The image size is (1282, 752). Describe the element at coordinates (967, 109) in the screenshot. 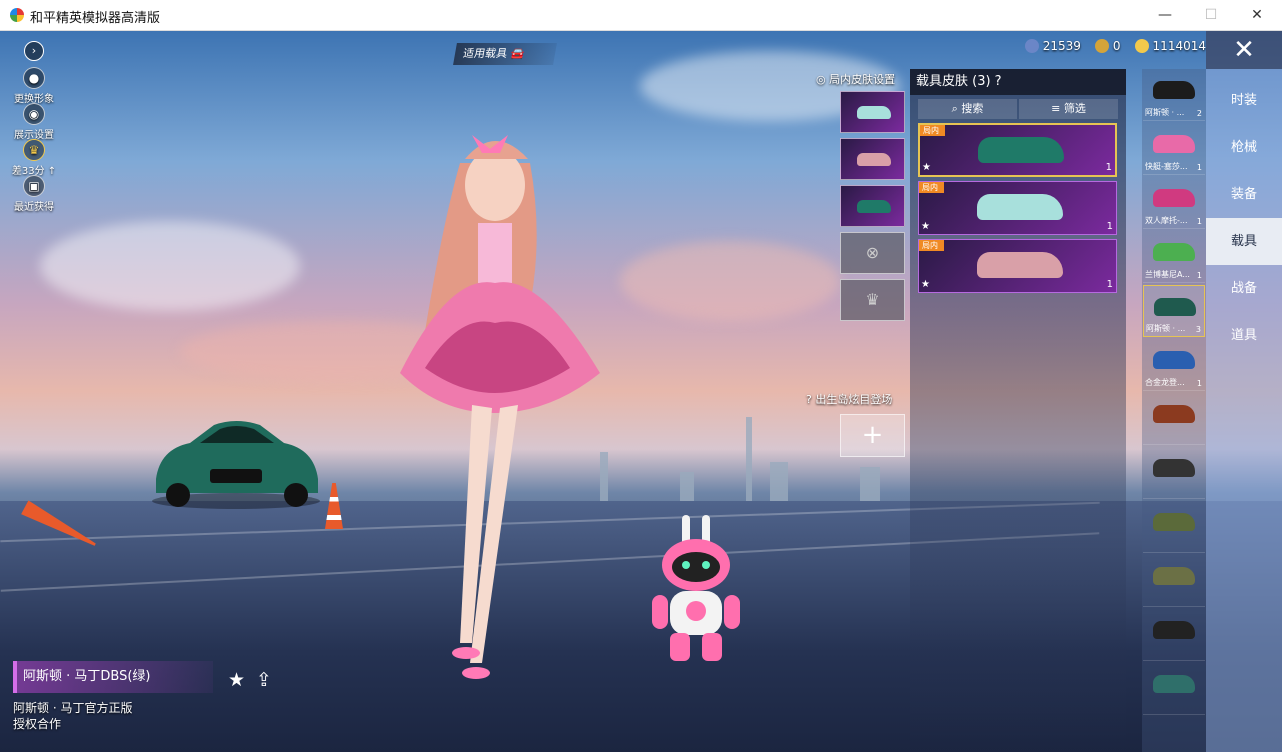

I see `search-button: ⌕ 搜索` at that location.